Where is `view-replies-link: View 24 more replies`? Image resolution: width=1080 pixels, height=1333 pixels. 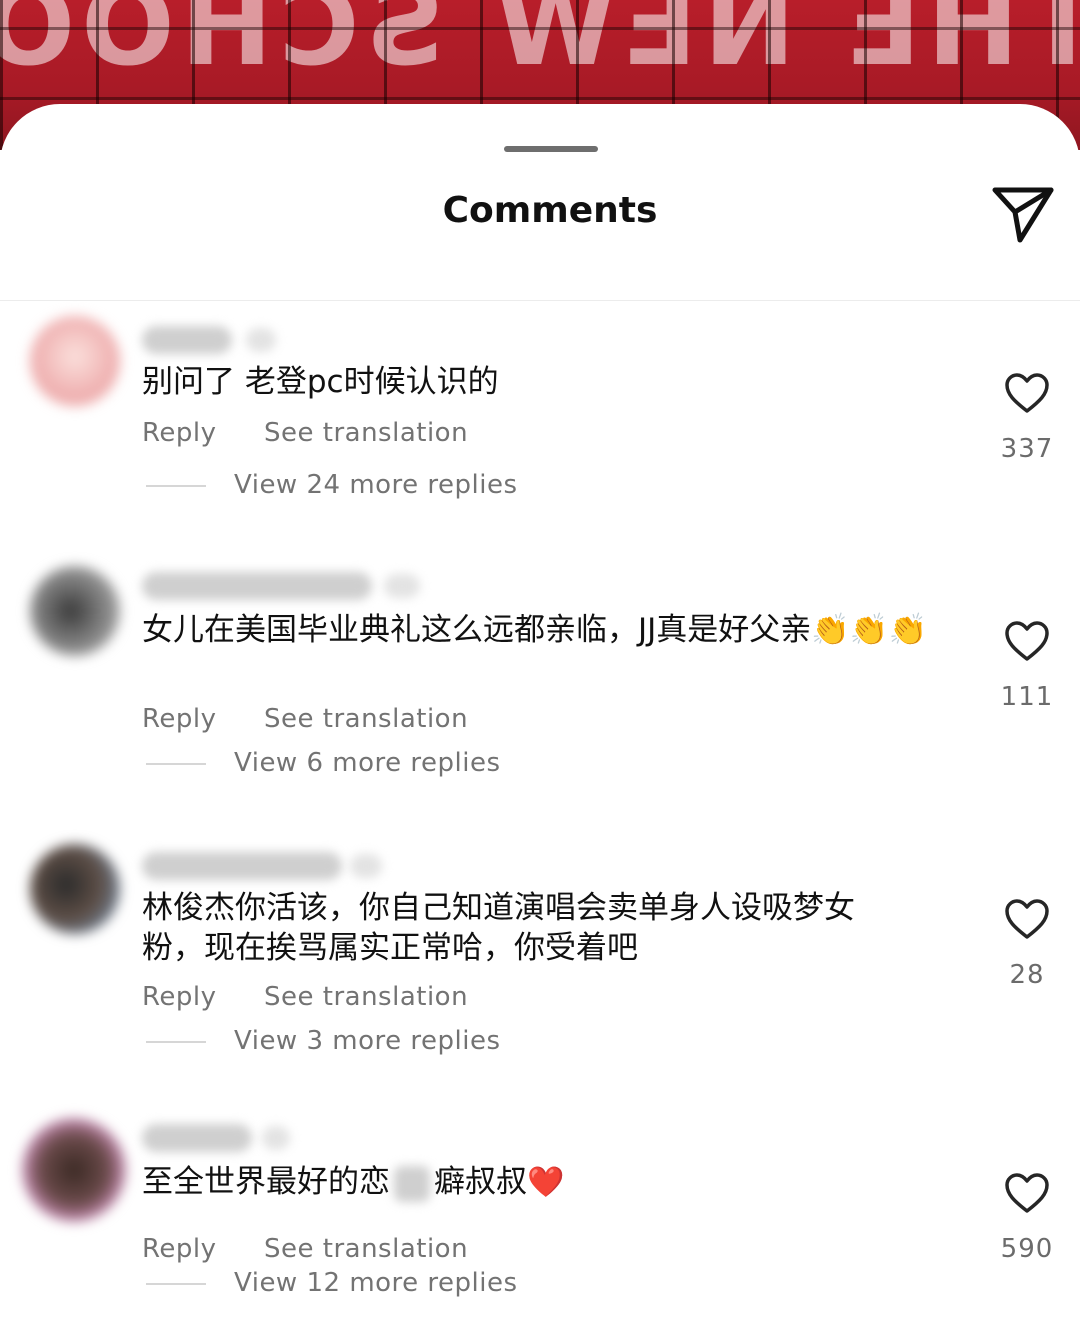 view-replies-link: View 24 more replies is located at coordinates (332, 485).